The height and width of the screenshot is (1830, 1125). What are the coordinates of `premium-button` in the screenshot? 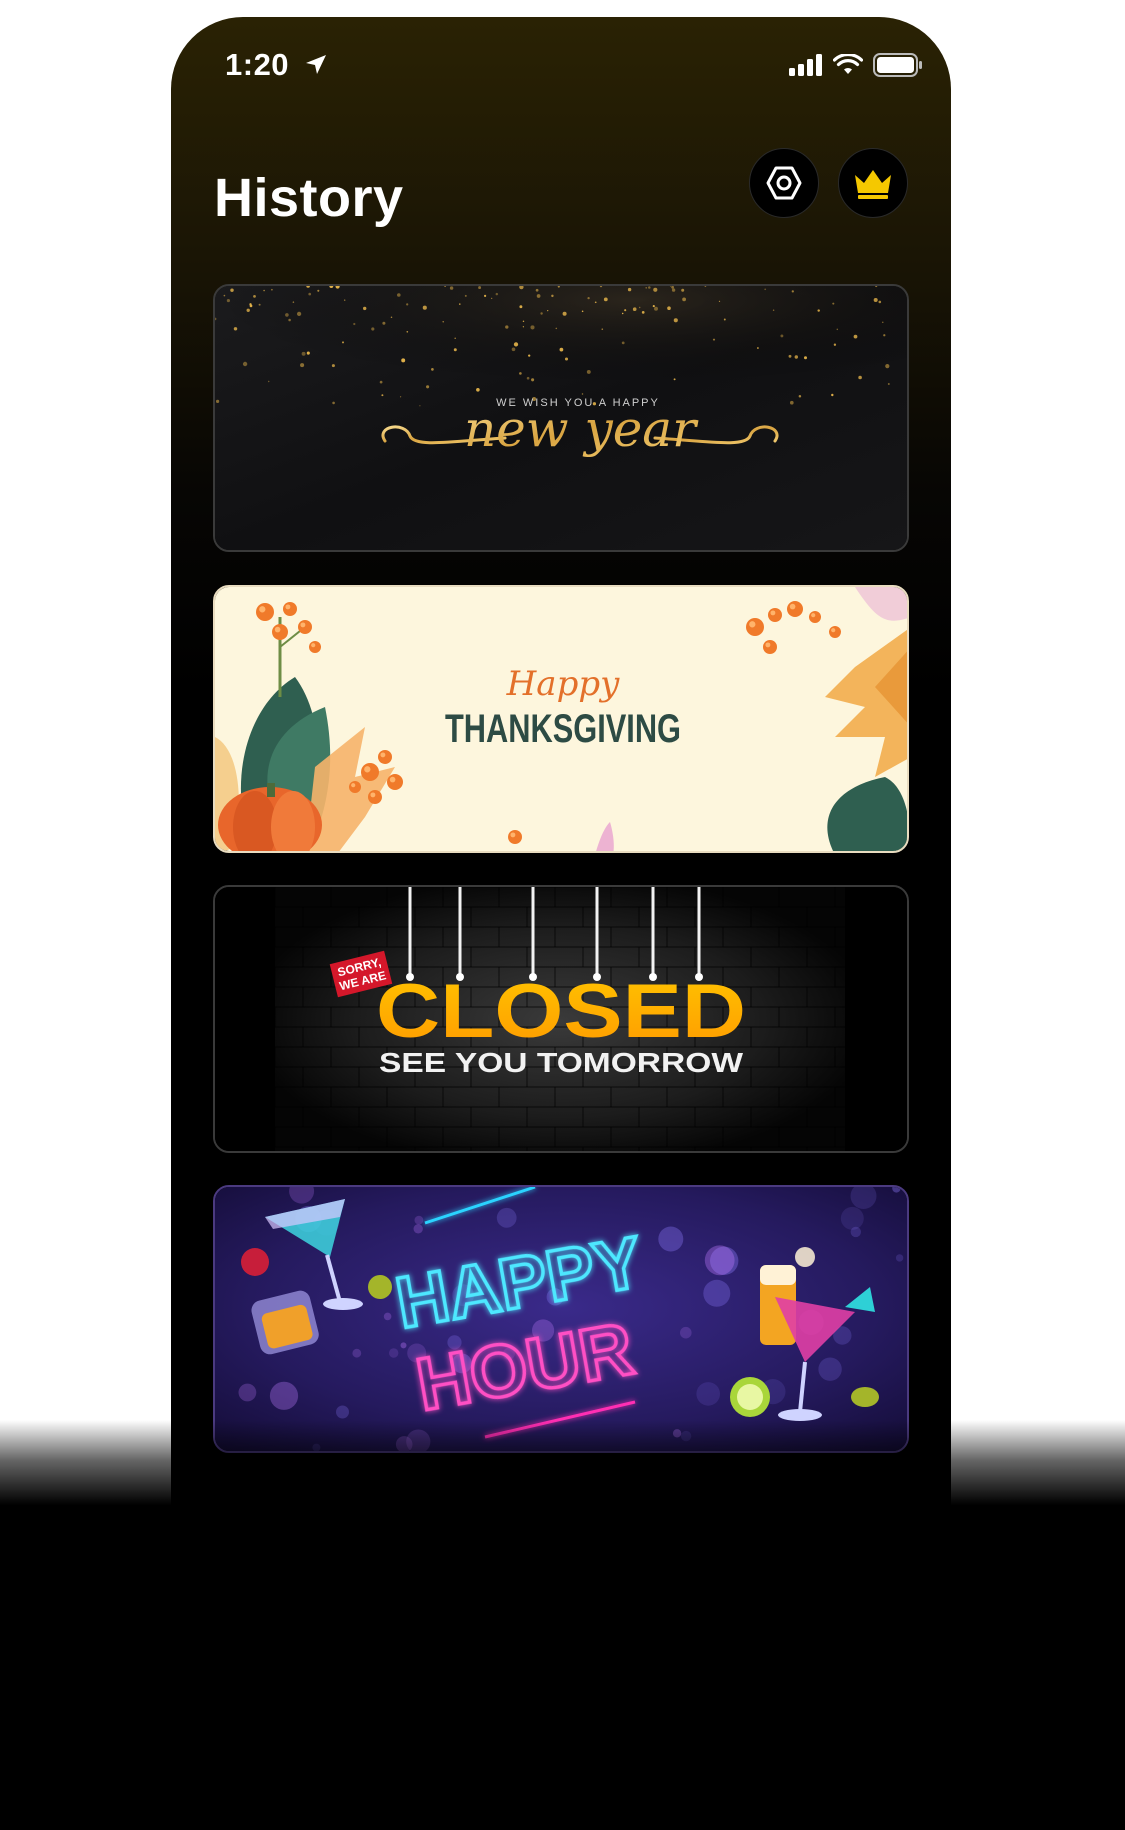 It's located at (873, 183).